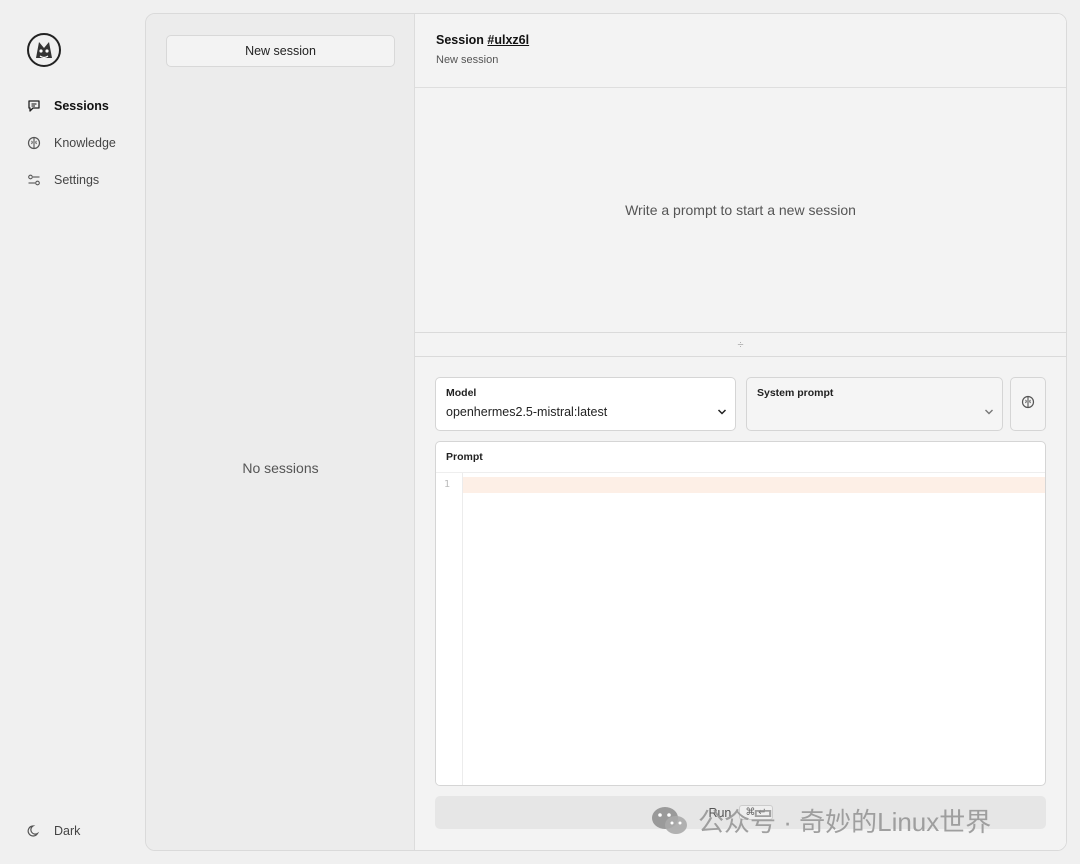 The height and width of the screenshot is (864, 1080). I want to click on new-session-button: New session, so click(280, 51).